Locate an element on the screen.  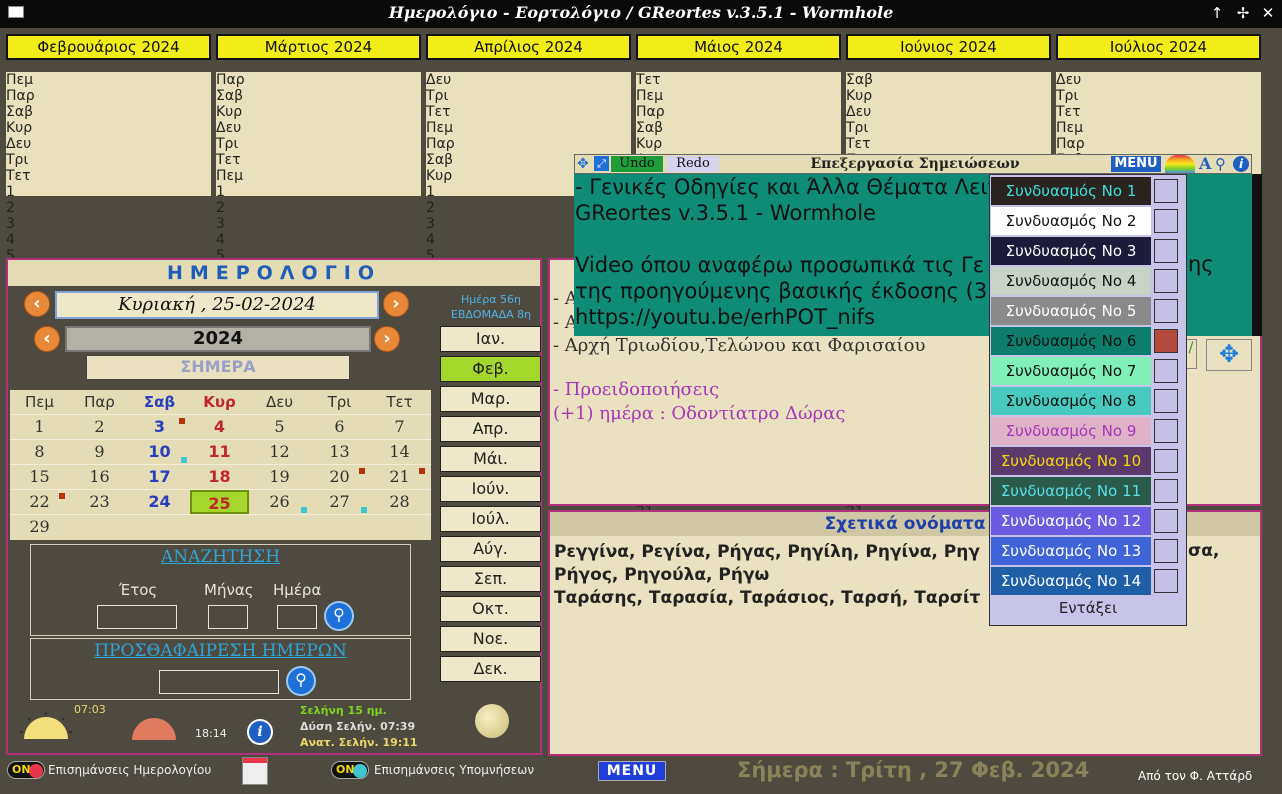
calendar-day: 7 is located at coordinates (399, 427).